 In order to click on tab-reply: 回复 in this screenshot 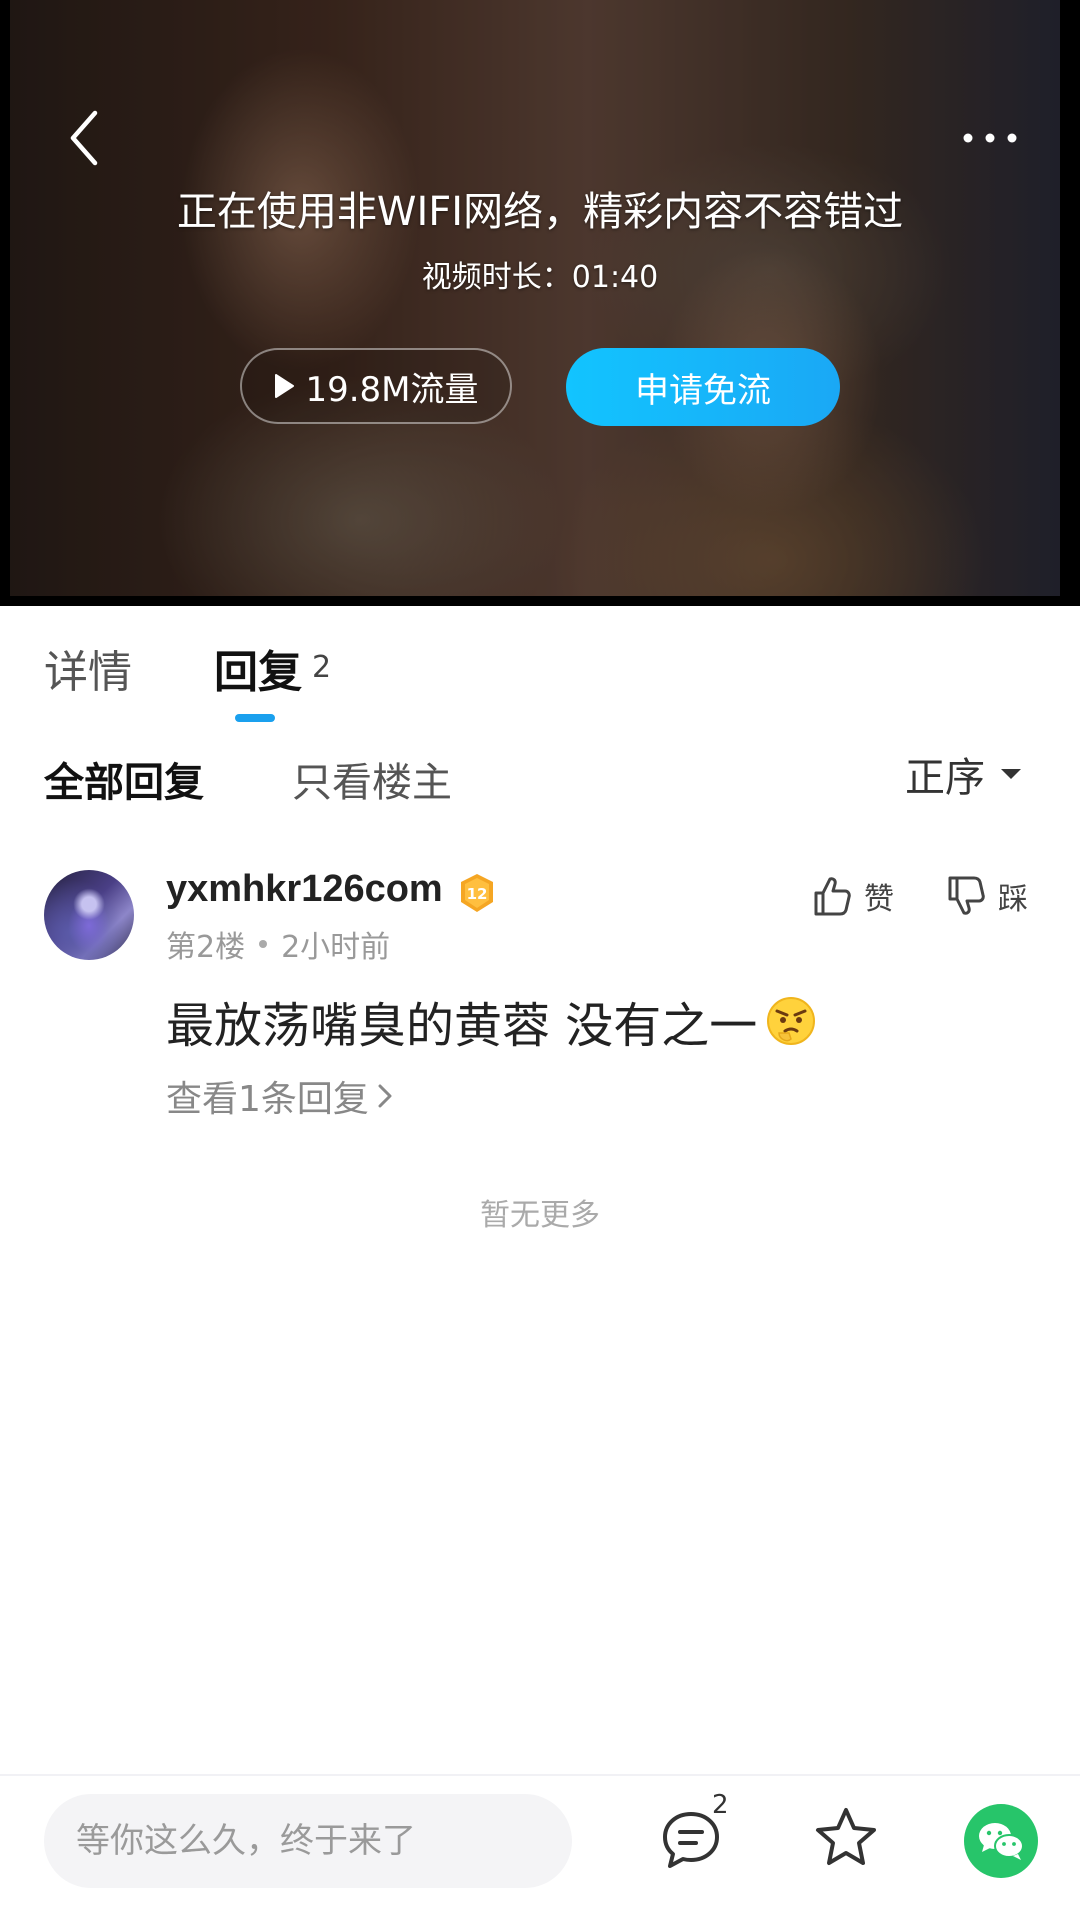, I will do `click(258, 668)`.